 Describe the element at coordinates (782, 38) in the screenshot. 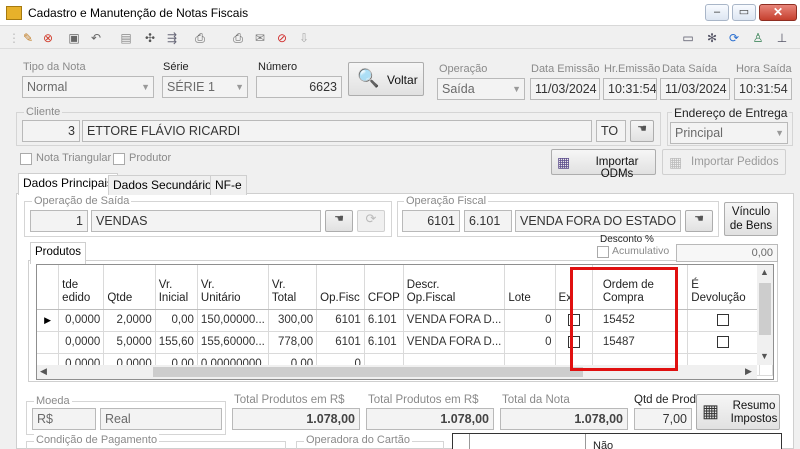

I see `pin-icon: ⊥` at that location.